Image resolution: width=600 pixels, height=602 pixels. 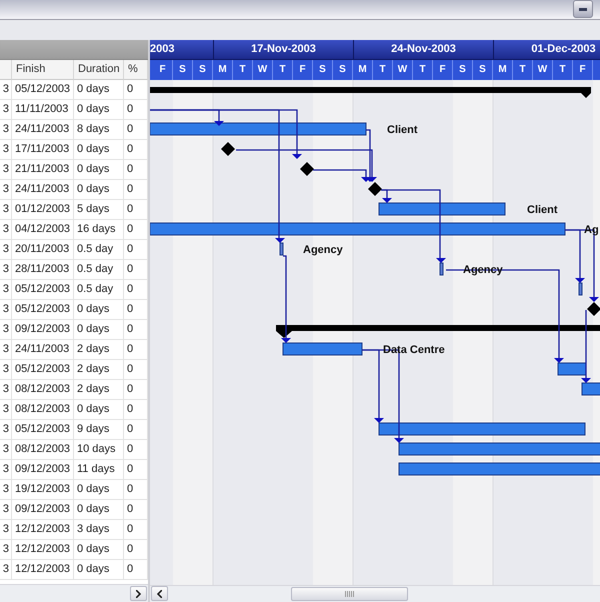 I want to click on bar-label: Client, so click(x=402, y=130).